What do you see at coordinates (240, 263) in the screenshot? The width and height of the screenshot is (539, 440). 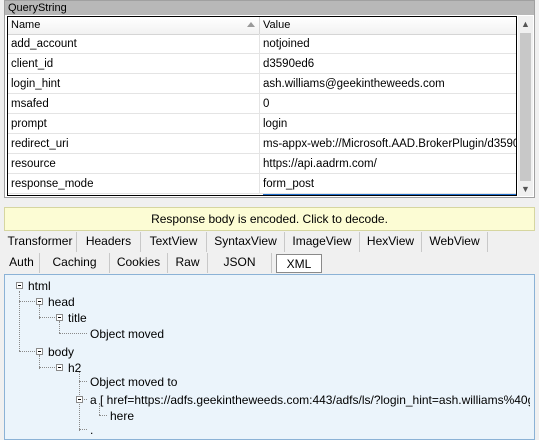 I see `tab-json: JSON` at bounding box center [240, 263].